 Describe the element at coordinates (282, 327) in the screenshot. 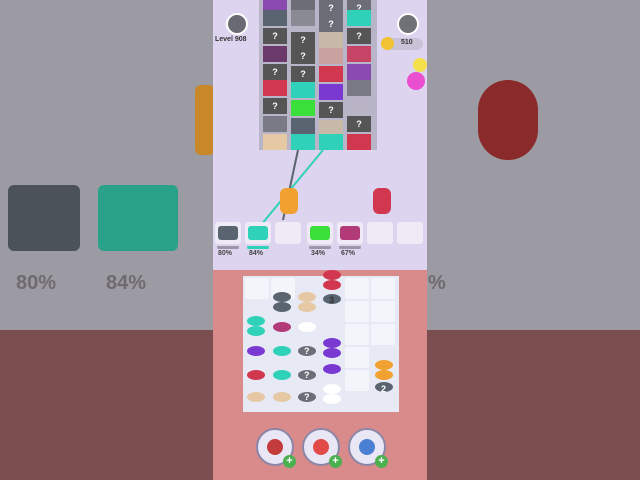

I see `spool-magenta` at that location.